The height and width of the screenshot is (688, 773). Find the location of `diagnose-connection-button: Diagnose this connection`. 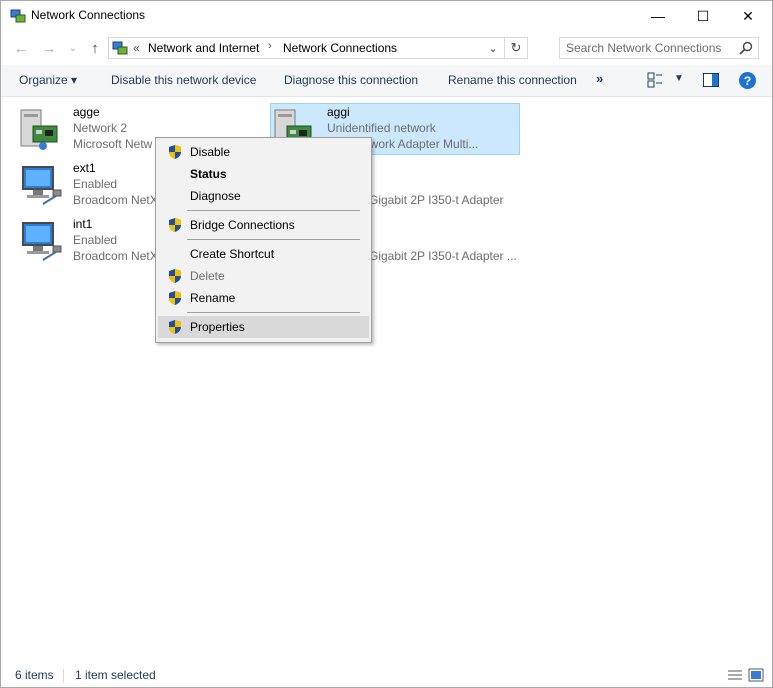

diagnose-connection-button: Diagnose this connection is located at coordinates (351, 80).